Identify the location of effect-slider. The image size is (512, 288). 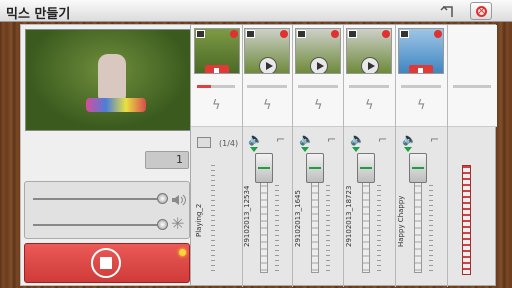
(100, 224).